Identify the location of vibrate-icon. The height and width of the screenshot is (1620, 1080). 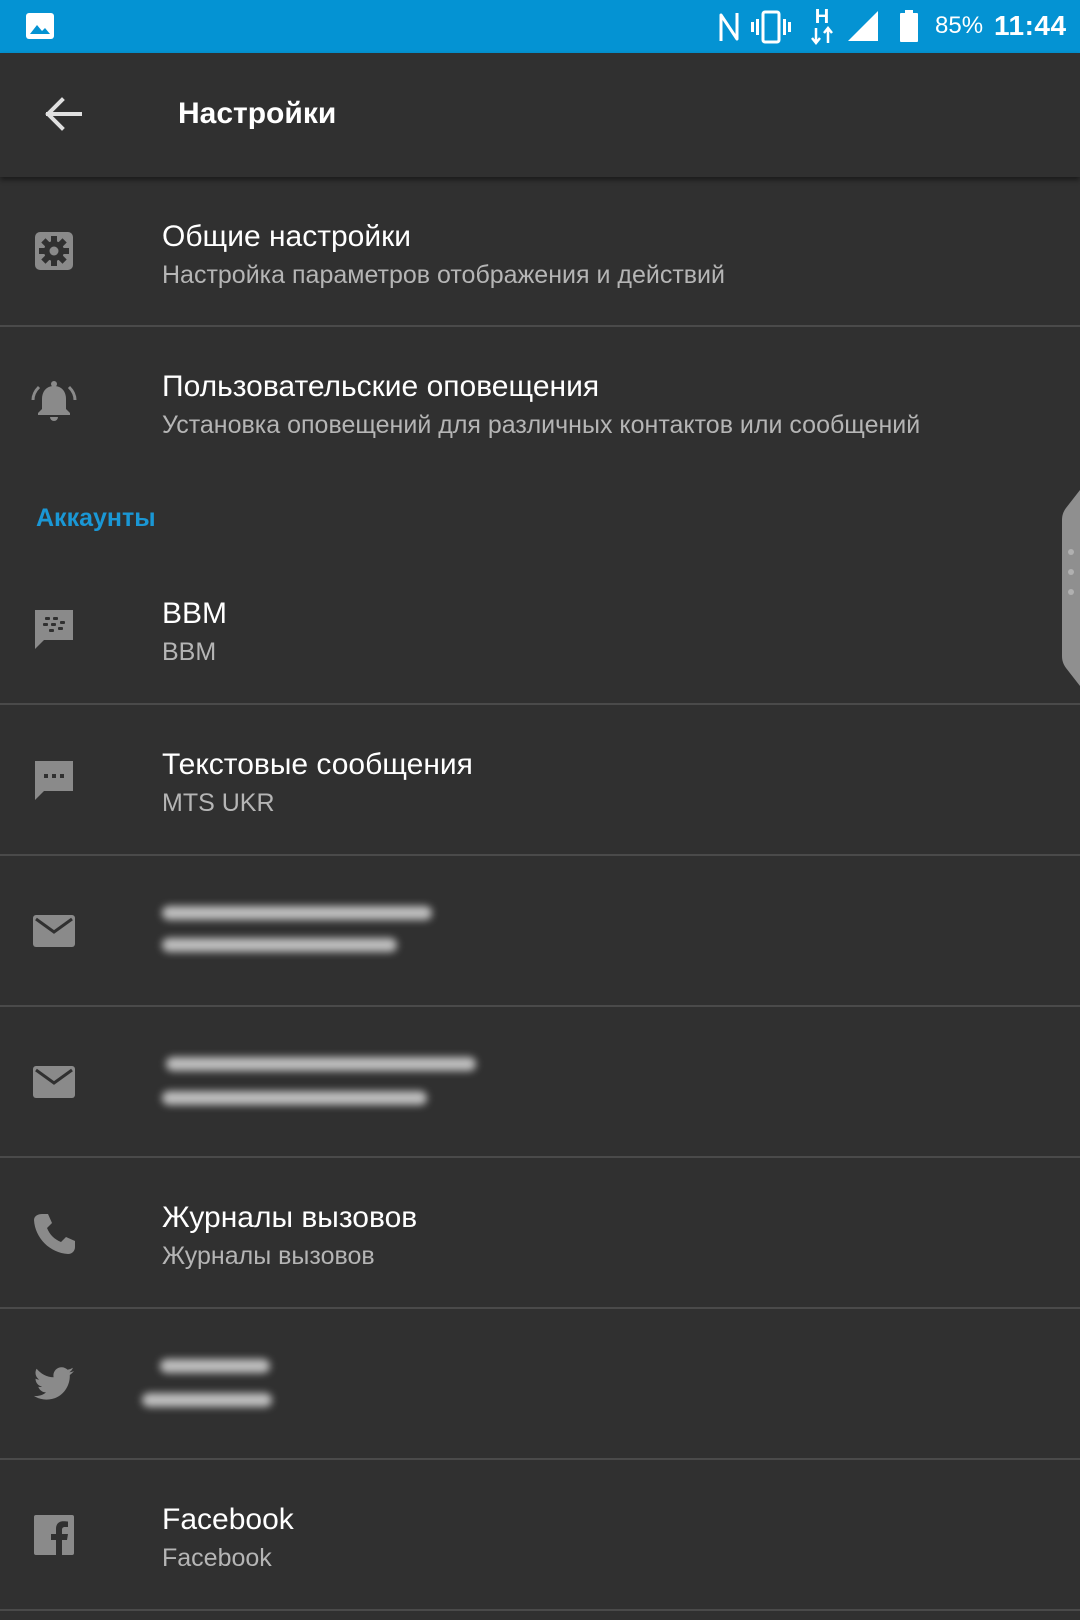
(771, 27).